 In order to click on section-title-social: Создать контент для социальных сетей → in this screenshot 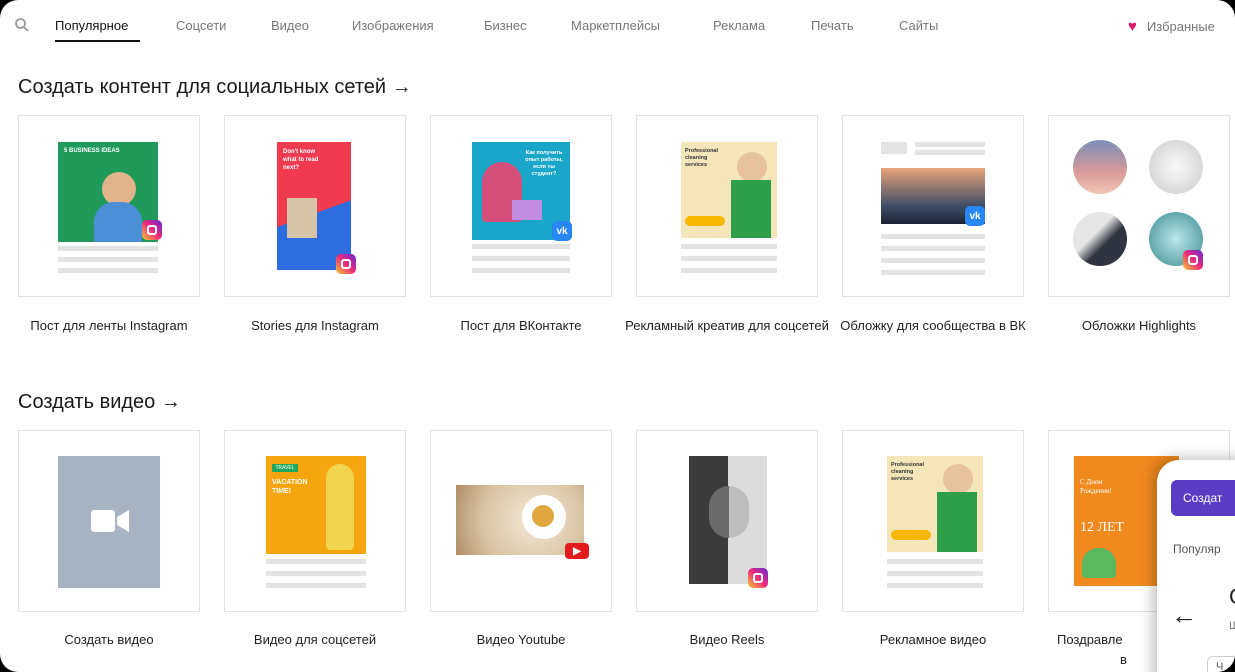, I will do `click(215, 87)`.